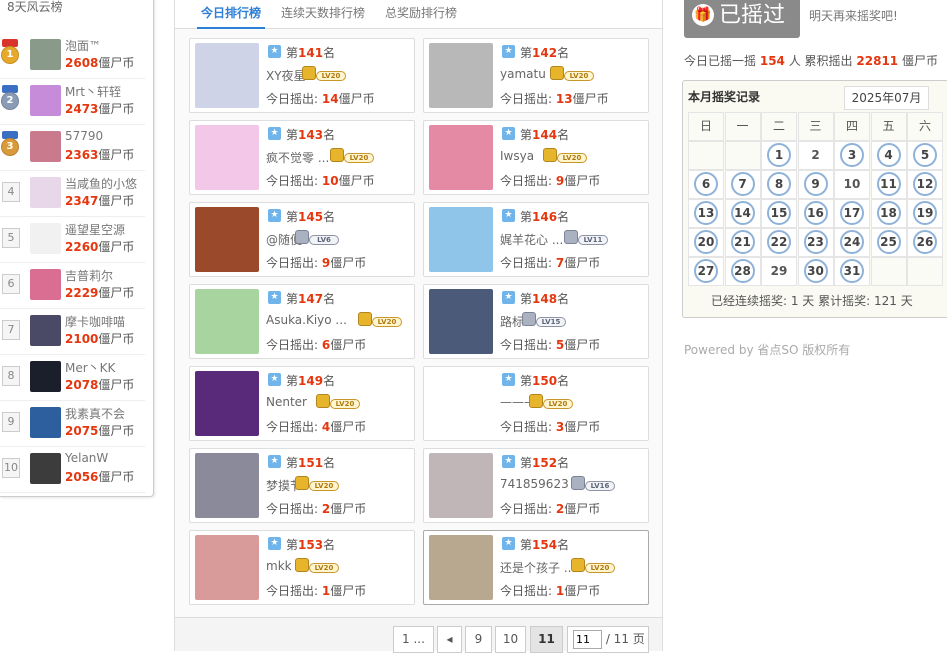 This screenshot has width=947, height=653. Describe the element at coordinates (919, 61) in the screenshot. I see `stats-unit: 僵尸币` at that location.